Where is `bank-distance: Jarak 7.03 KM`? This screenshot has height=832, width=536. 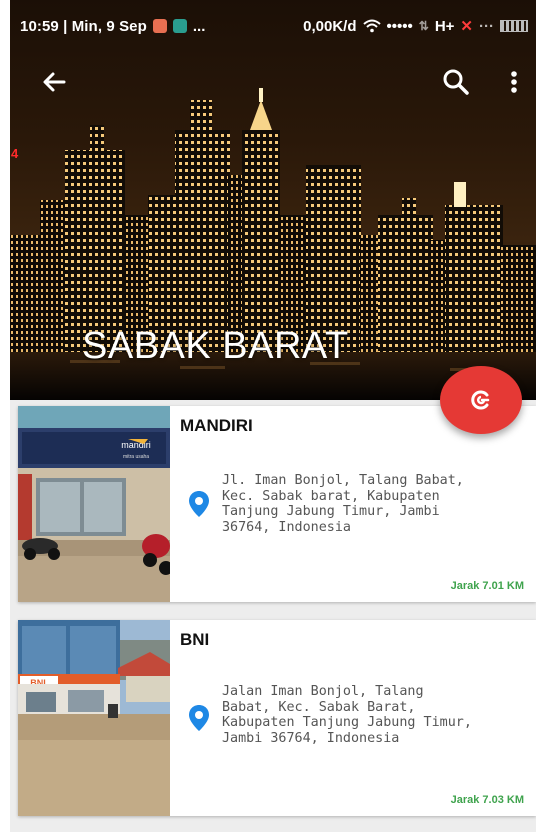
bank-distance: Jarak 7.03 KM is located at coordinates (487, 800).